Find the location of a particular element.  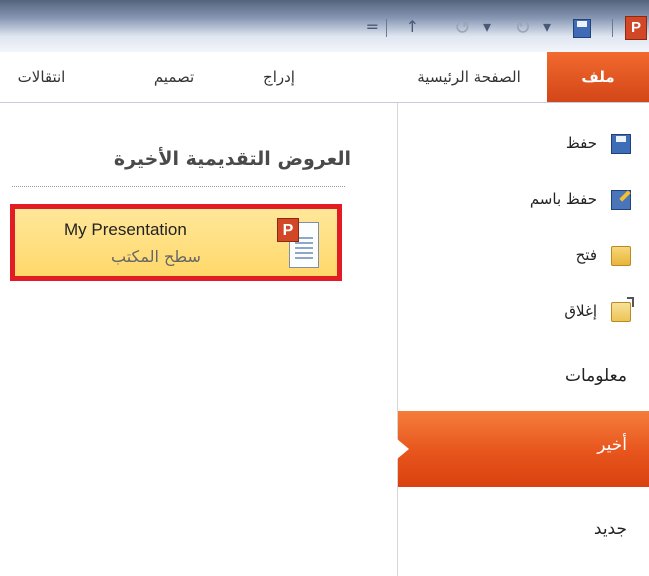

tab-home: الصفحة الرئيسية is located at coordinates (469, 77).